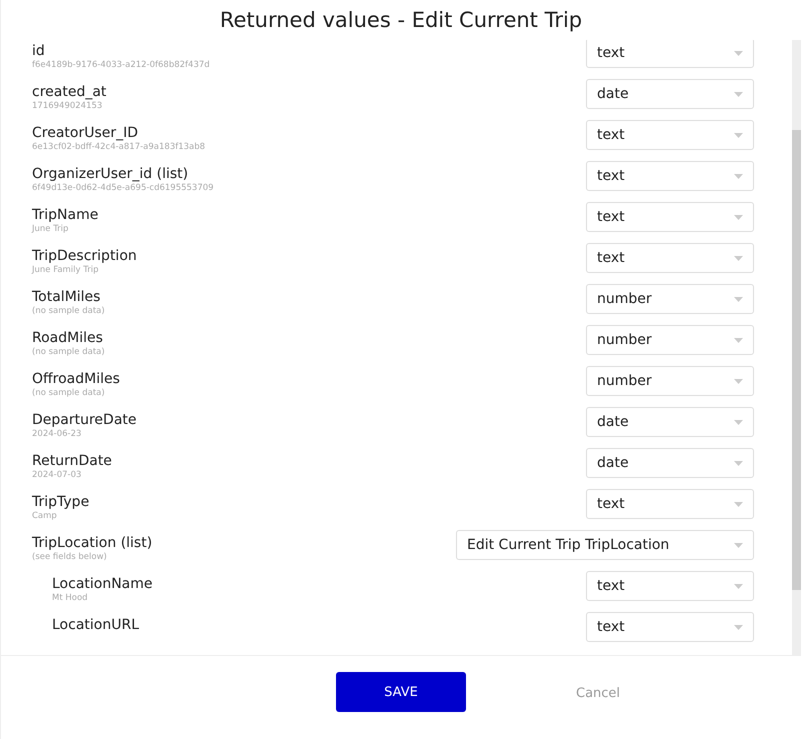 Image resolution: width=811 pixels, height=739 pixels. What do you see at coordinates (45, 516) in the screenshot?
I see `sample-value: Camp` at bounding box center [45, 516].